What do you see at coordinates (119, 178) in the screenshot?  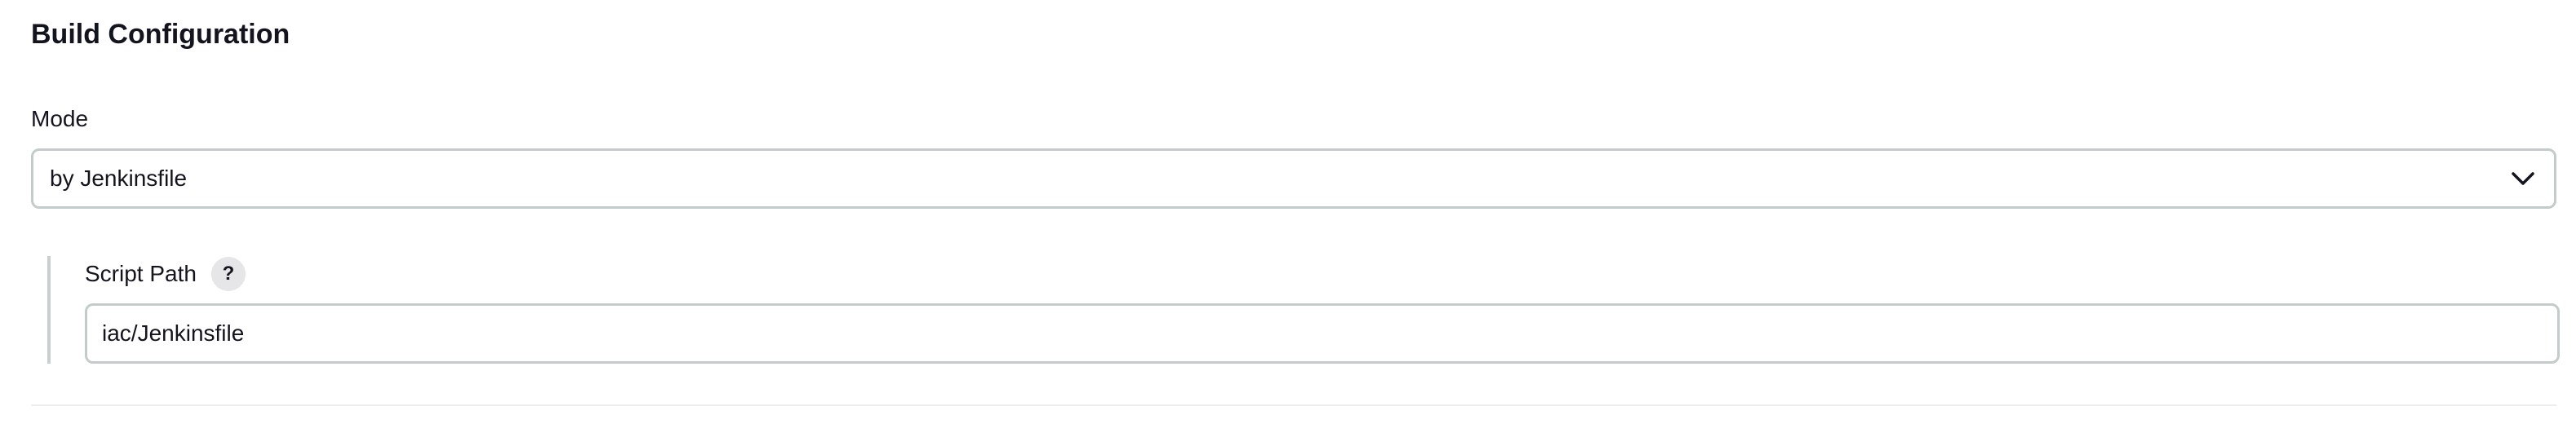 I see `mode-selected-value: by Jenkinsfile` at bounding box center [119, 178].